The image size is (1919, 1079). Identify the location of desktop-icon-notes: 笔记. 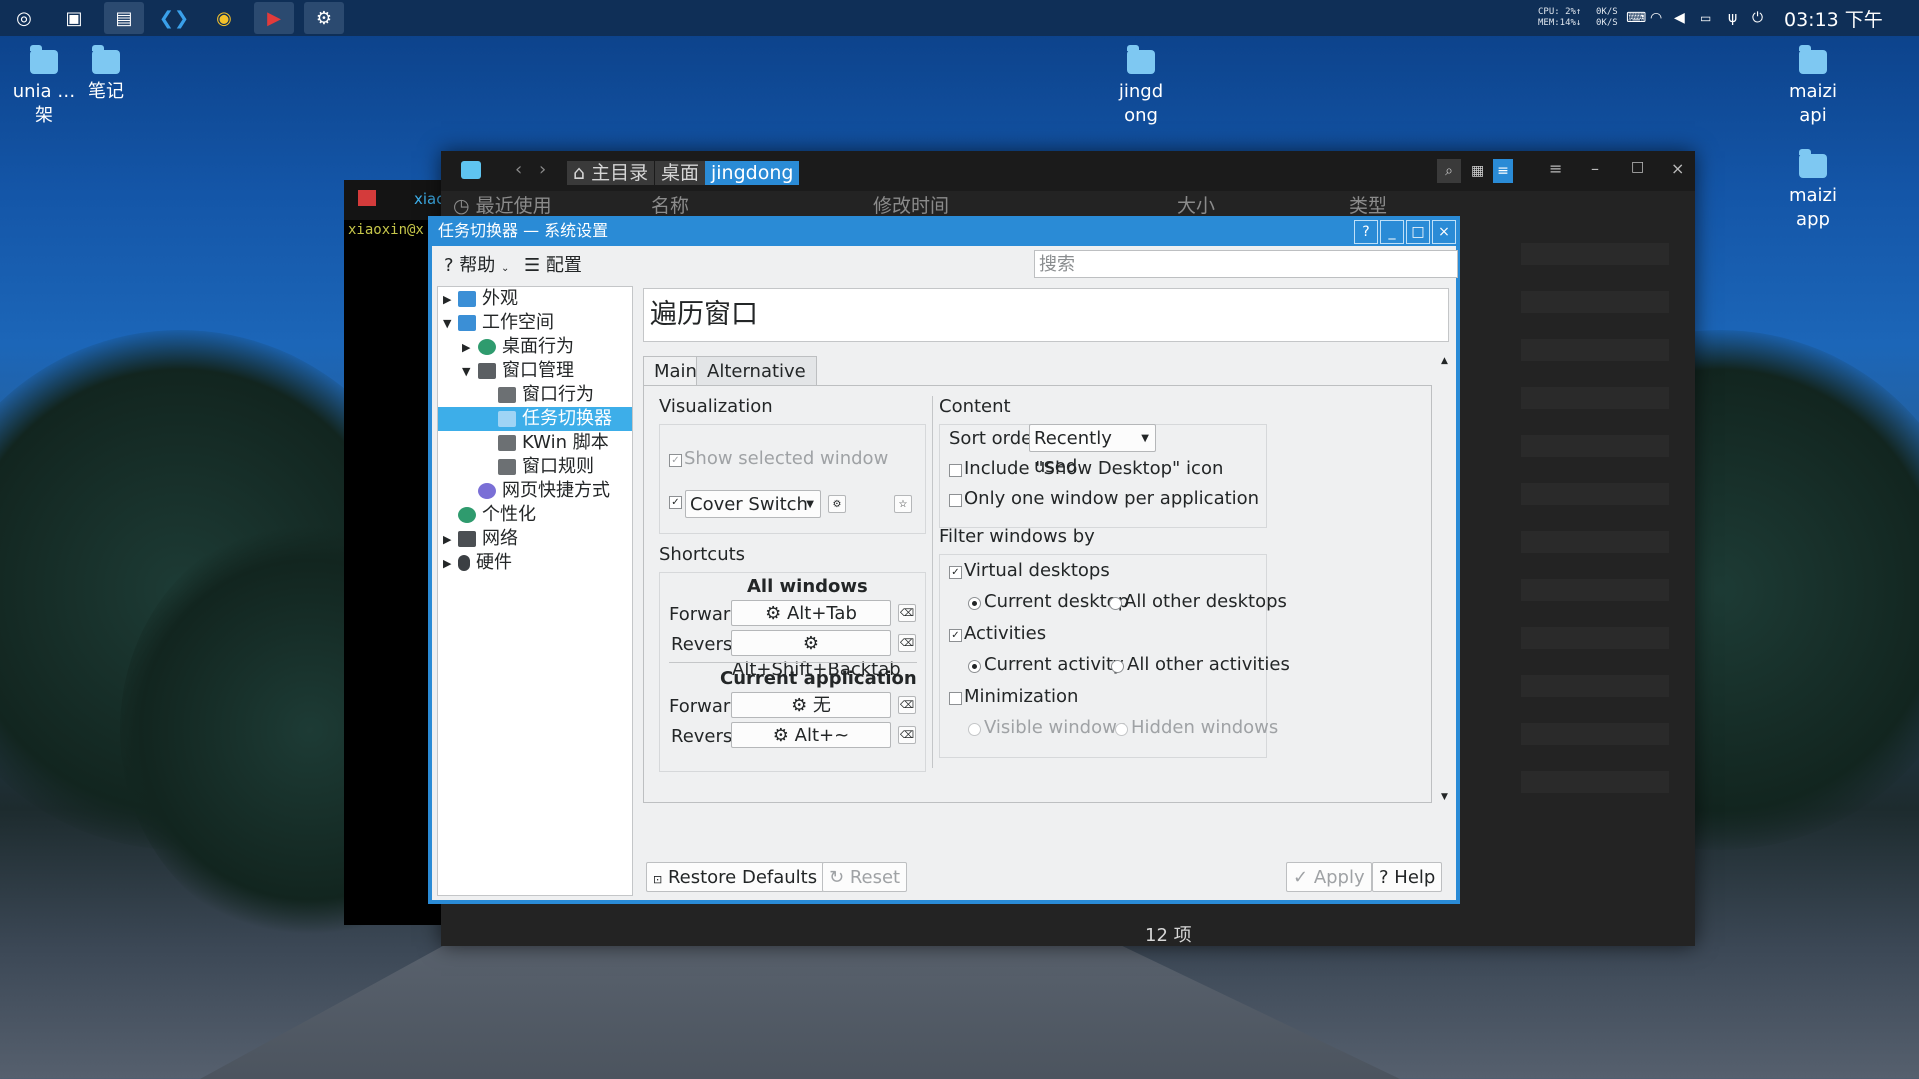
(106, 74).